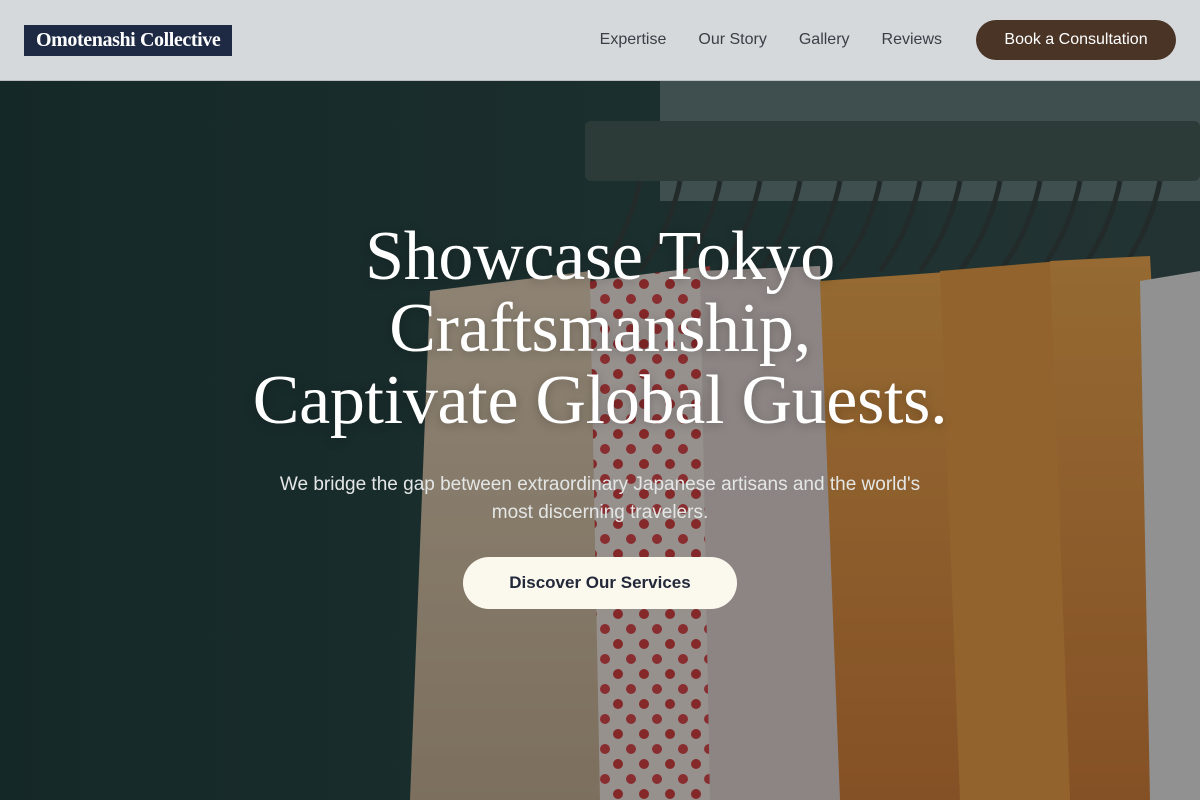  Describe the element at coordinates (824, 40) in the screenshot. I see `nav-link-gallery: Gallery` at that location.